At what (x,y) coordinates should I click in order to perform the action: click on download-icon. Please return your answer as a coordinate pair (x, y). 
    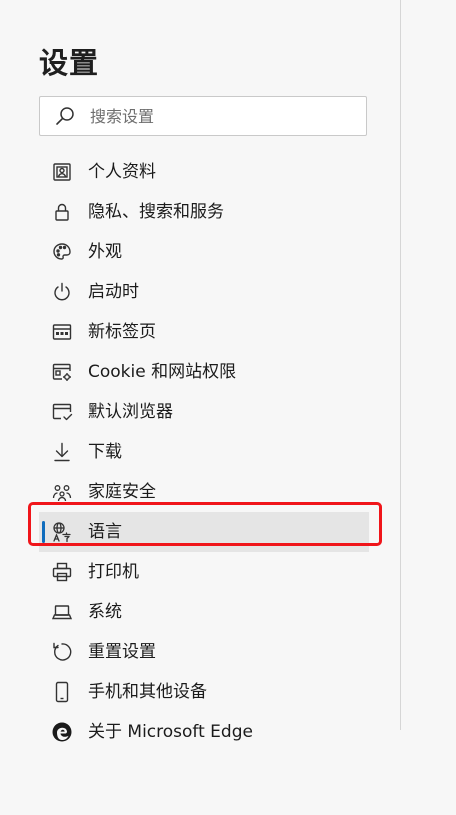
    Looking at the image, I should click on (62, 452).